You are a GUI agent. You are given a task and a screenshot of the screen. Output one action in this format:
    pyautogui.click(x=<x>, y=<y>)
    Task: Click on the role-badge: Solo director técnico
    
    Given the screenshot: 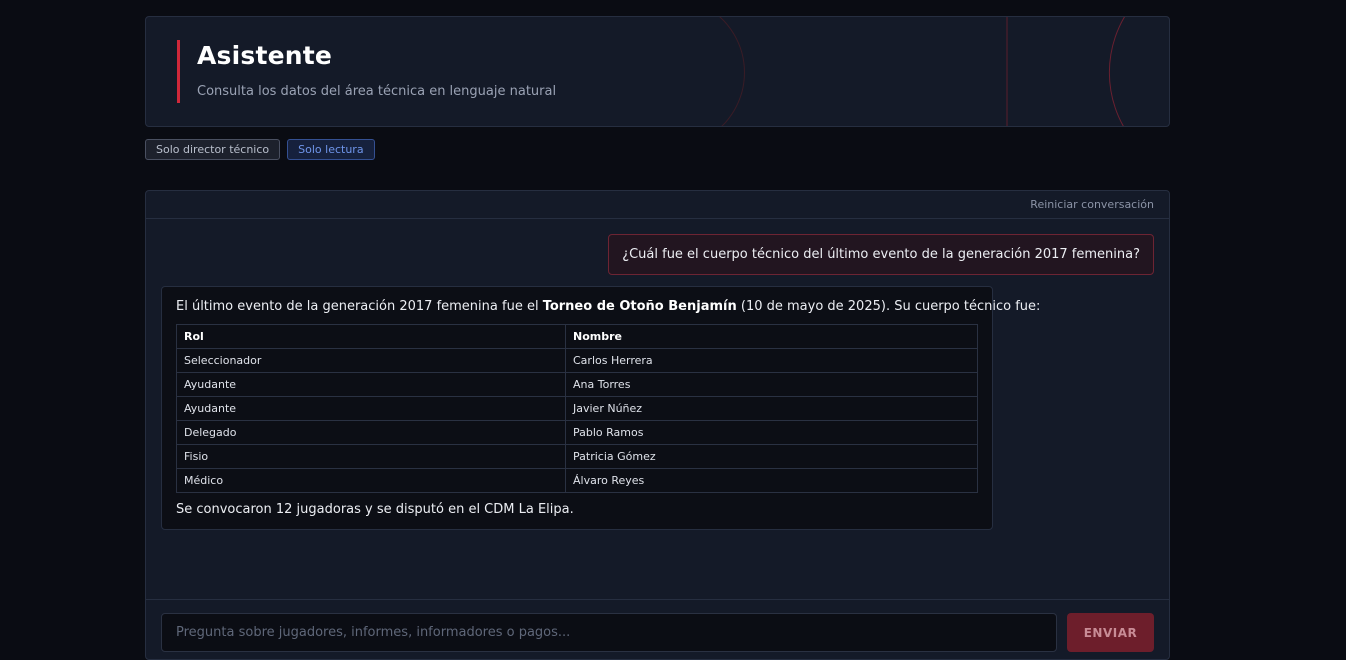 What is the action you would take?
    pyautogui.click(x=213, y=149)
    